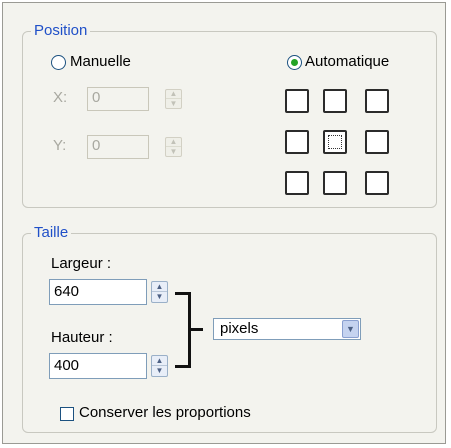  Describe the element at coordinates (165, 413) in the screenshot. I see `keep-ratio-label: Conserver les proportions` at that location.